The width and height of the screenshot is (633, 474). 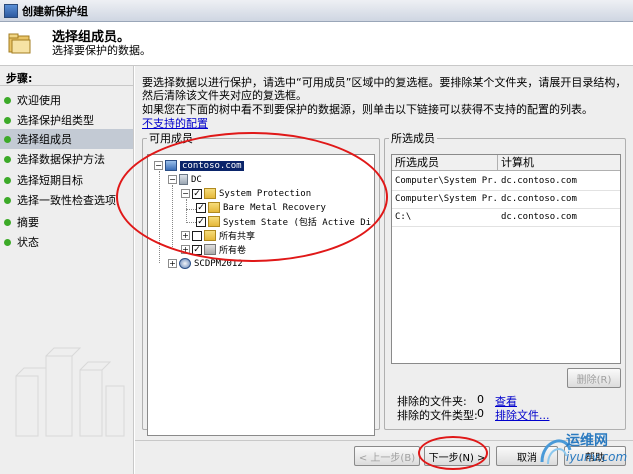 I want to click on wizard-header: 选择组成员。 选择要保护的数据。, so click(x=316, y=44).